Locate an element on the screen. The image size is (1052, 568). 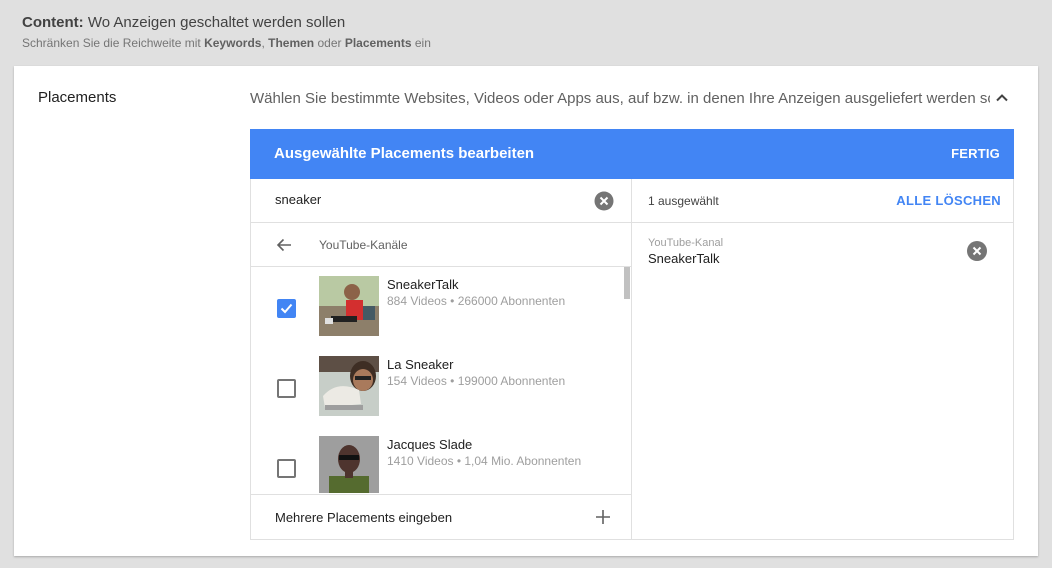
result-meta: 884 Videos • 266000 Abonnenten is located at coordinates (476, 301).